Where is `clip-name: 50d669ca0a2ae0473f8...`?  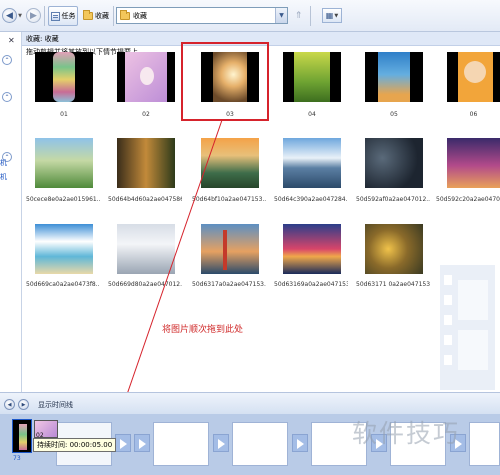
clip-name: 50d669ca0a2ae0473f8... is located at coordinates (63, 284).